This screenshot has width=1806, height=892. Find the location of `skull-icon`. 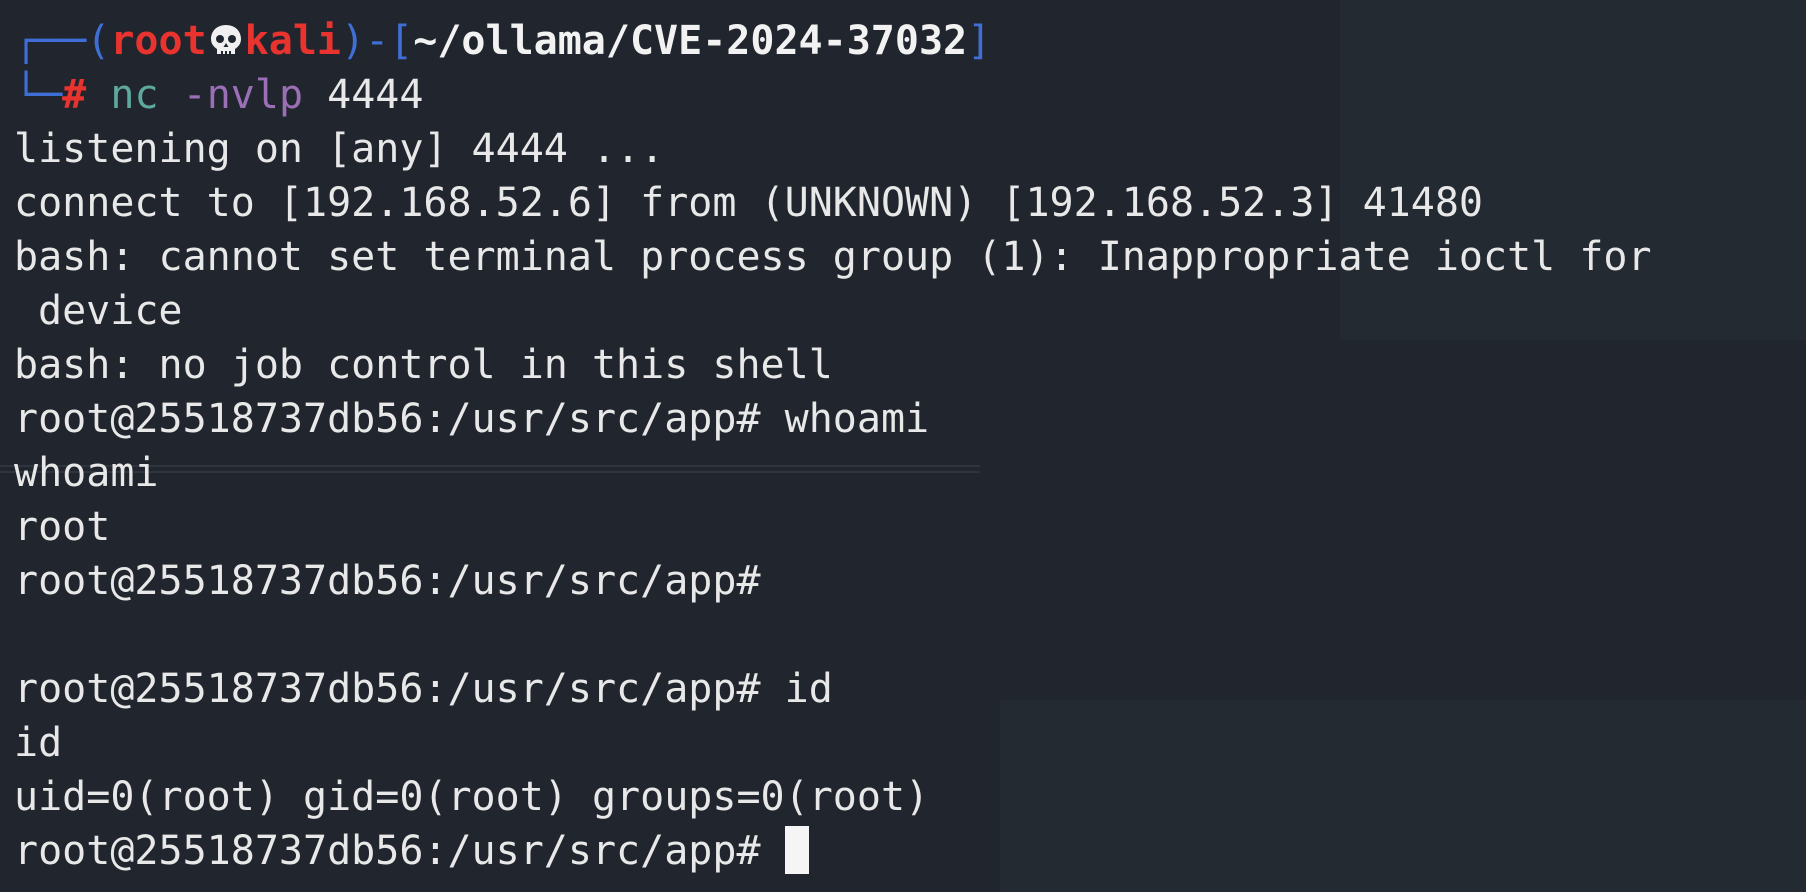

skull-icon is located at coordinates (226, 39).